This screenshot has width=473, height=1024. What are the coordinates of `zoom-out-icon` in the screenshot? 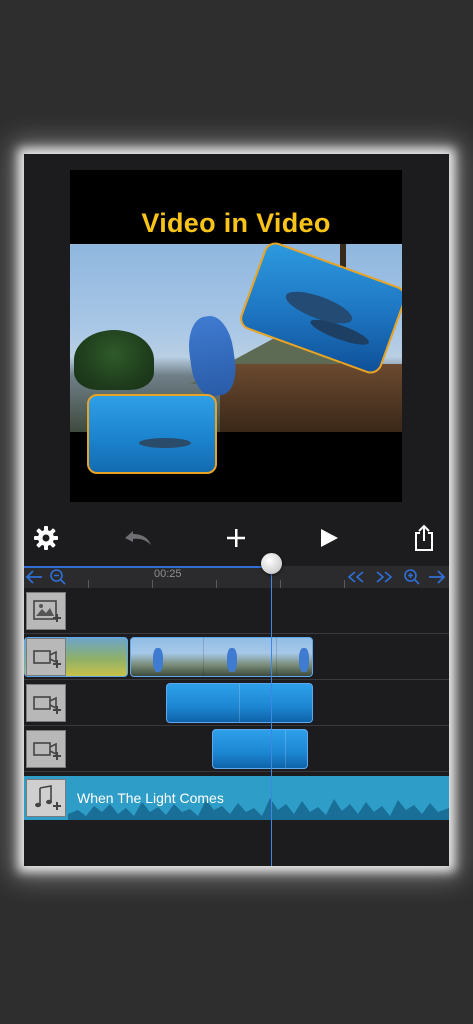 It's located at (58, 577).